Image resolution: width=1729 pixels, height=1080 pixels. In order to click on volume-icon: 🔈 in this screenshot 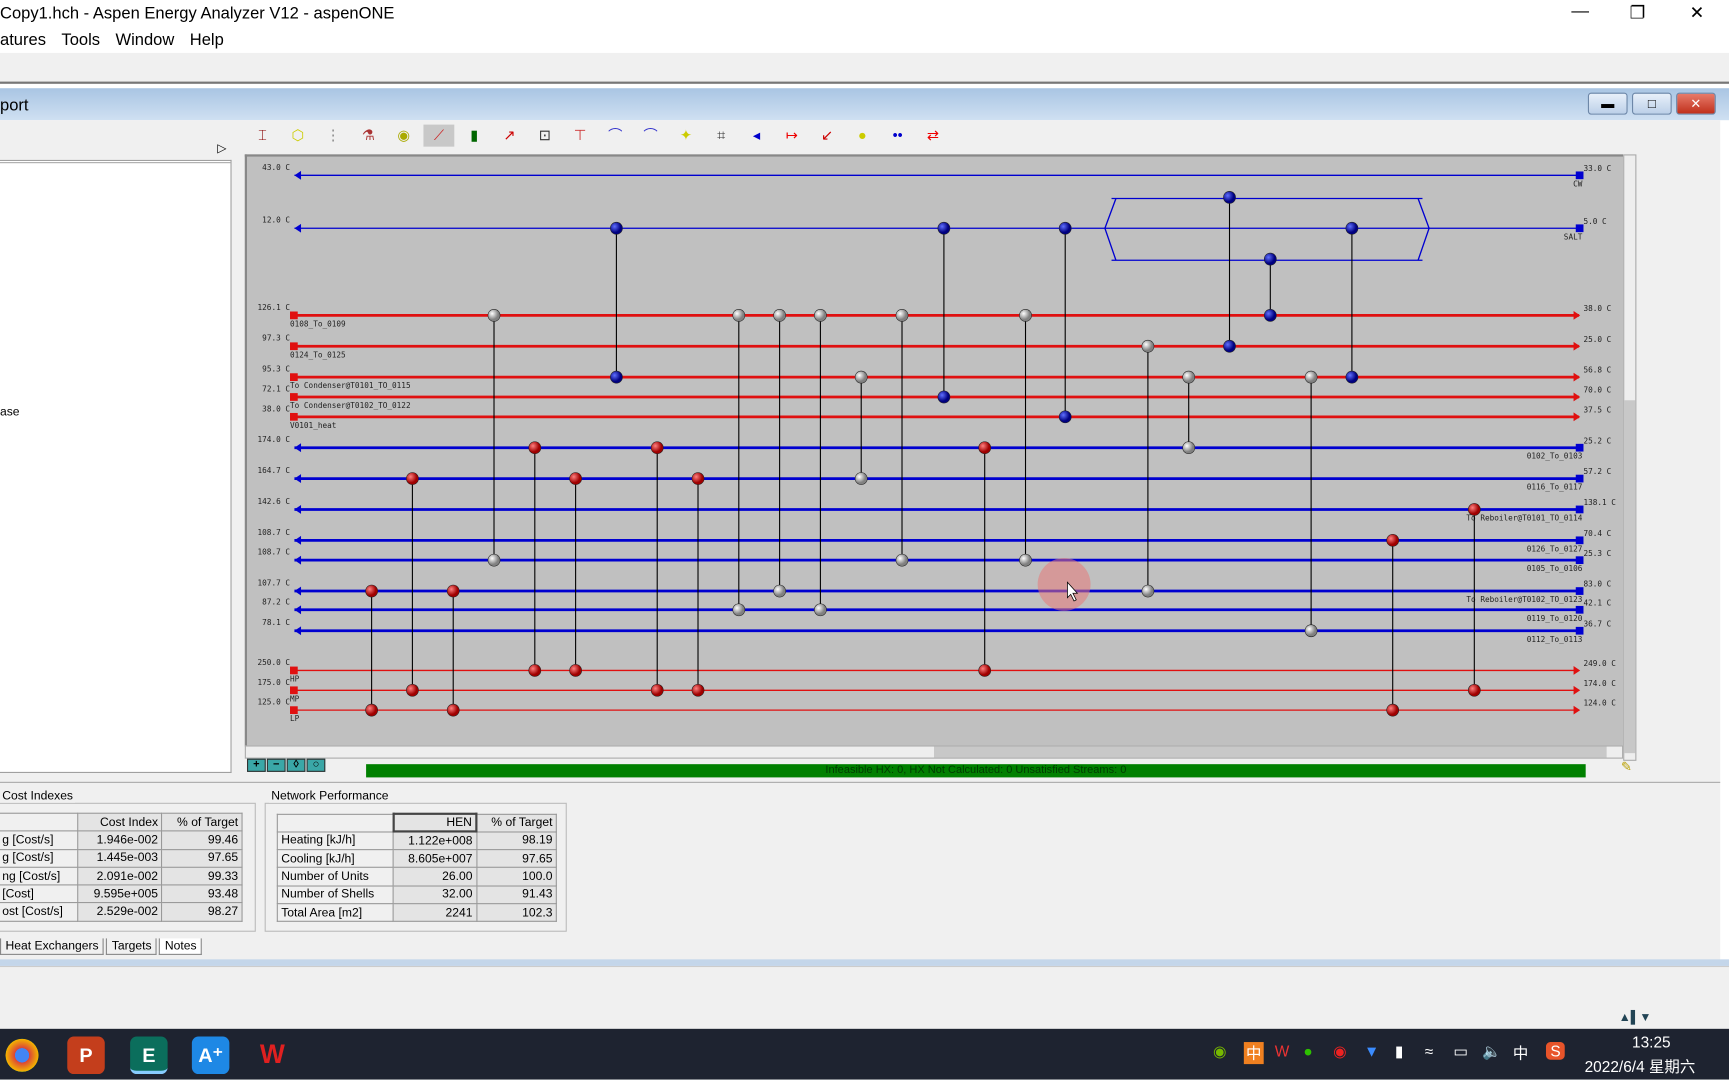, I will do `click(1491, 1051)`.